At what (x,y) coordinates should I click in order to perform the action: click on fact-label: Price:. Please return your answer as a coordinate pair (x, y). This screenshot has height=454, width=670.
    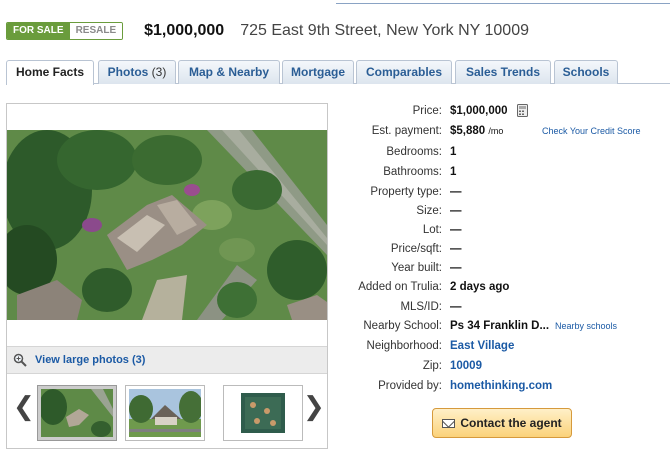
    Looking at the image, I should click on (427, 111).